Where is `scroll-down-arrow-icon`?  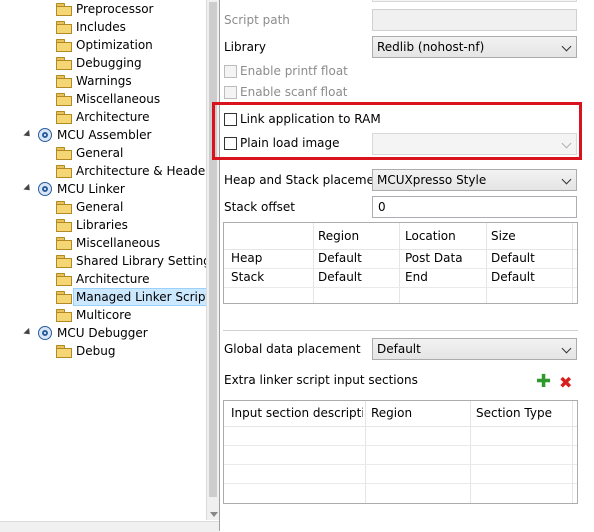
scroll-down-arrow-icon is located at coordinates (214, 514).